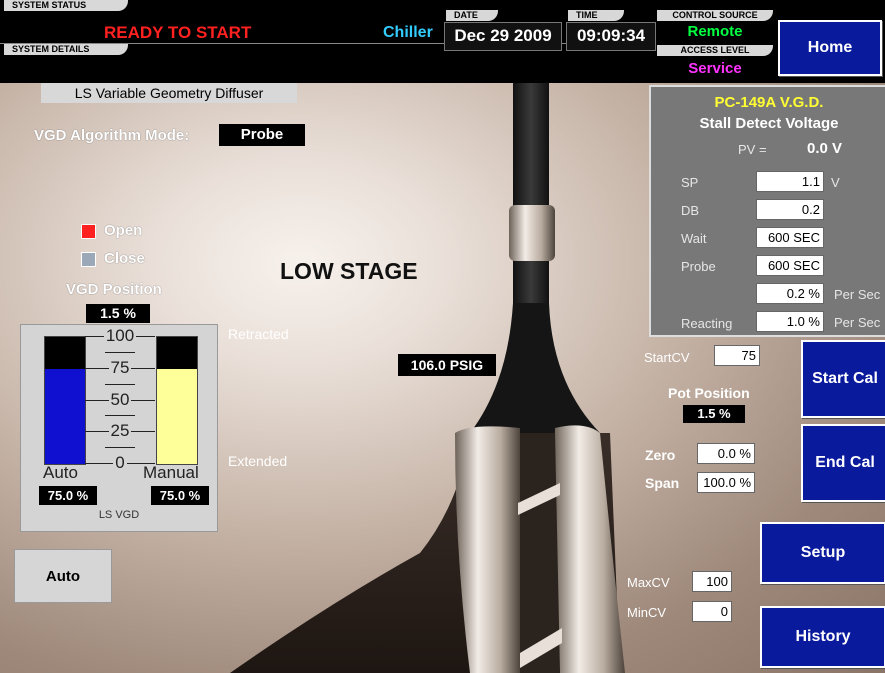 This screenshot has height=673, width=885. Describe the element at coordinates (178, 32) in the screenshot. I see `system-status-text: READY TO START` at that location.